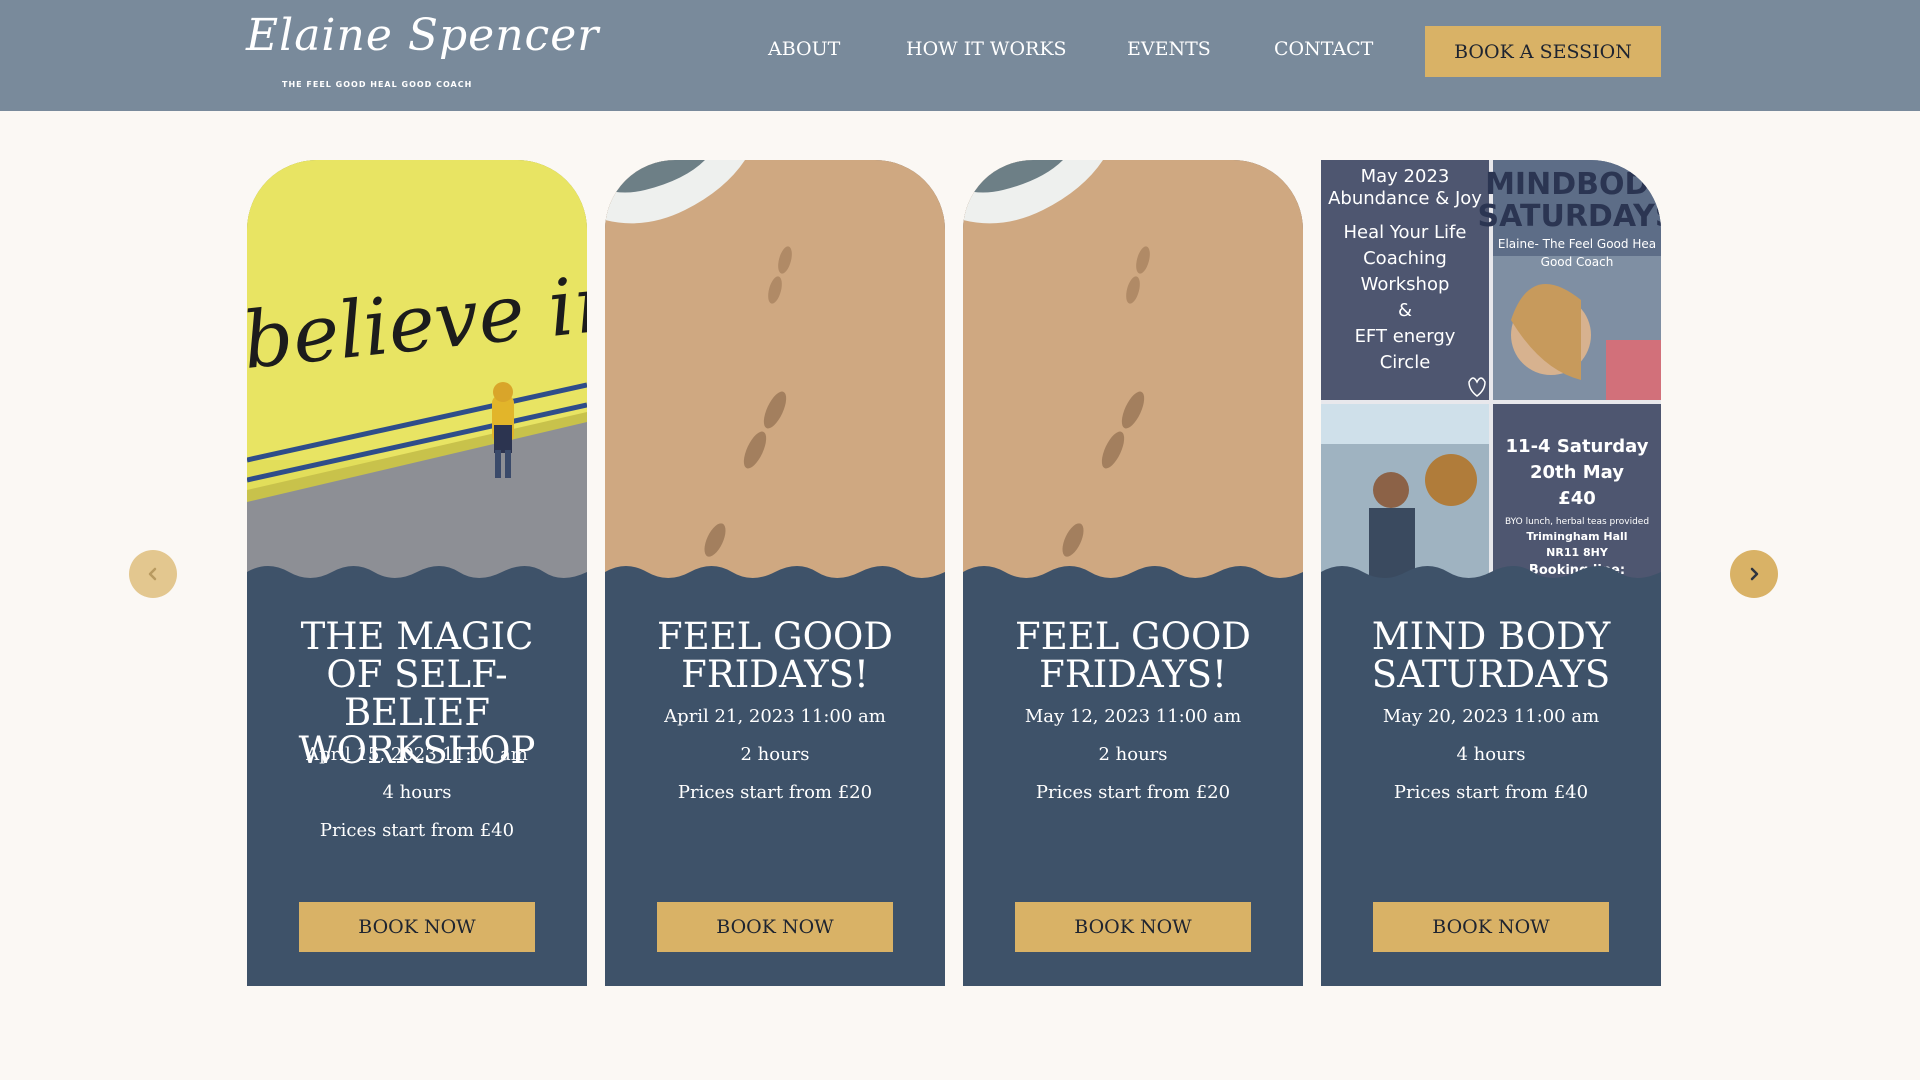  I want to click on poster-line: NR11 8HY, so click(1577, 552).